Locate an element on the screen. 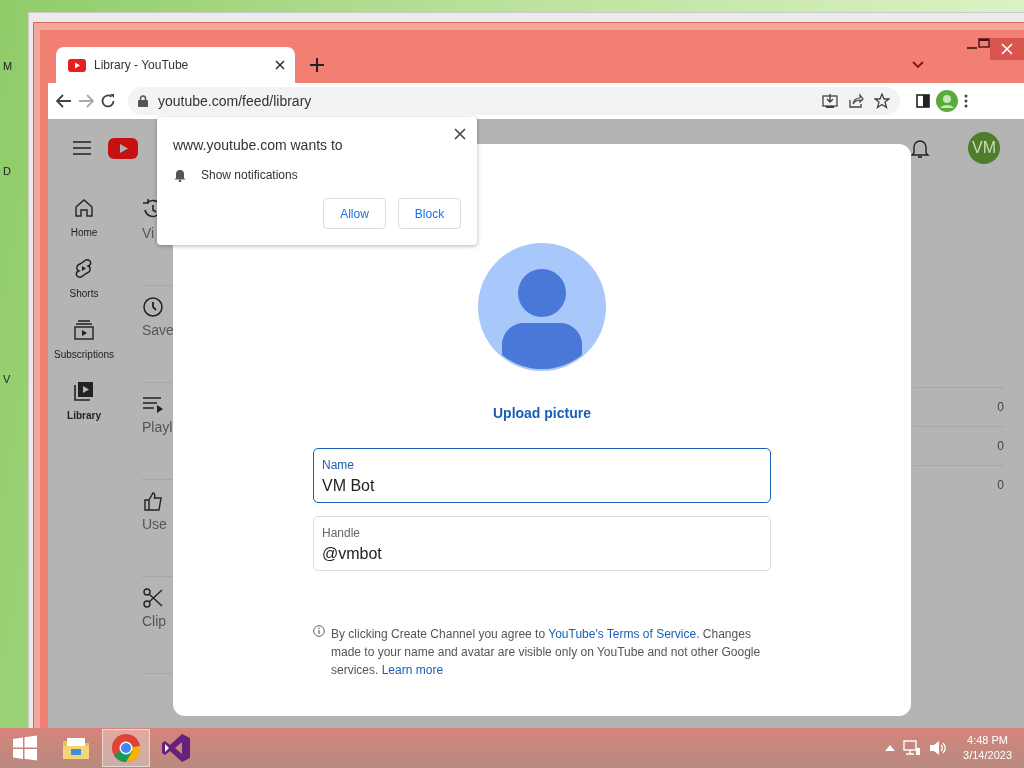 This screenshot has height=768, width=1024. guide-item: Library is located at coordinates (84, 401).